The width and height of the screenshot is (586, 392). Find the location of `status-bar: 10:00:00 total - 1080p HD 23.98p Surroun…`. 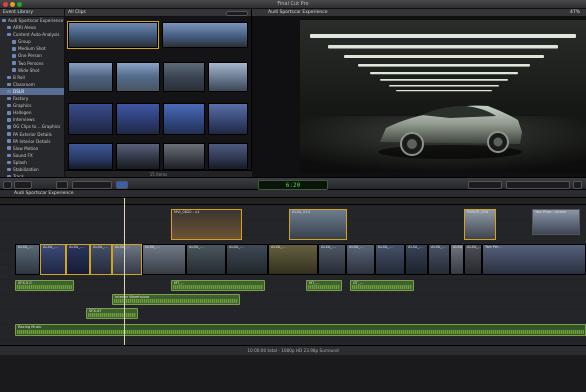

status-bar: 10:00:00 total - 1080p HD 23.98p Surroun… is located at coordinates (293, 350).